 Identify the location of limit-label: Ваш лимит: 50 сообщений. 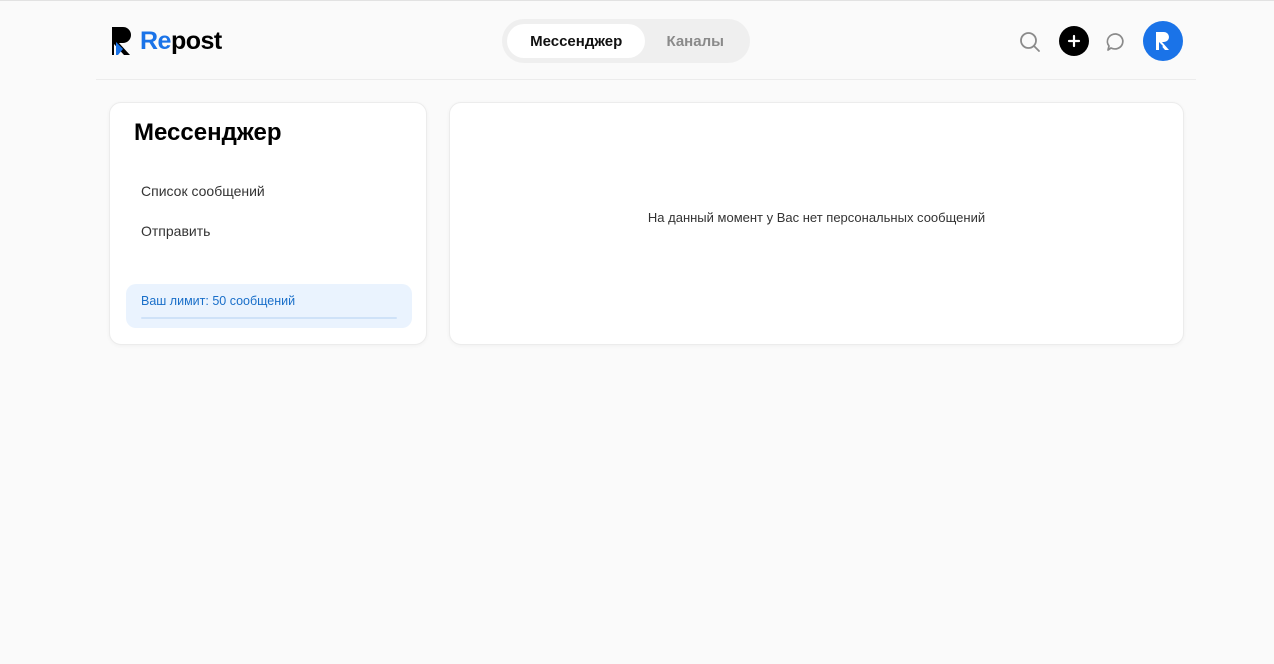
(218, 301).